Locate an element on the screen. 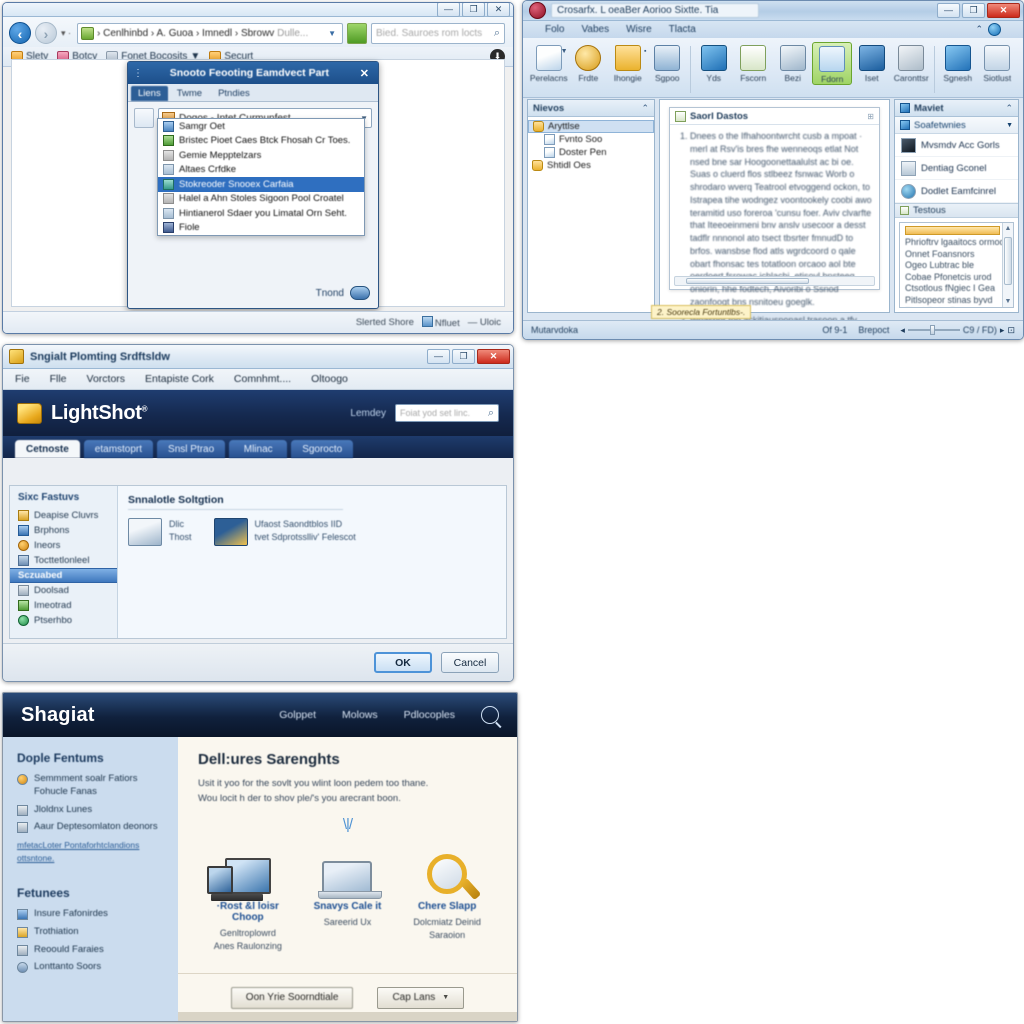 The height and width of the screenshot is (1024, 1024). list-row: Ctsotlous fNgiec I Gea is located at coordinates (956, 289).